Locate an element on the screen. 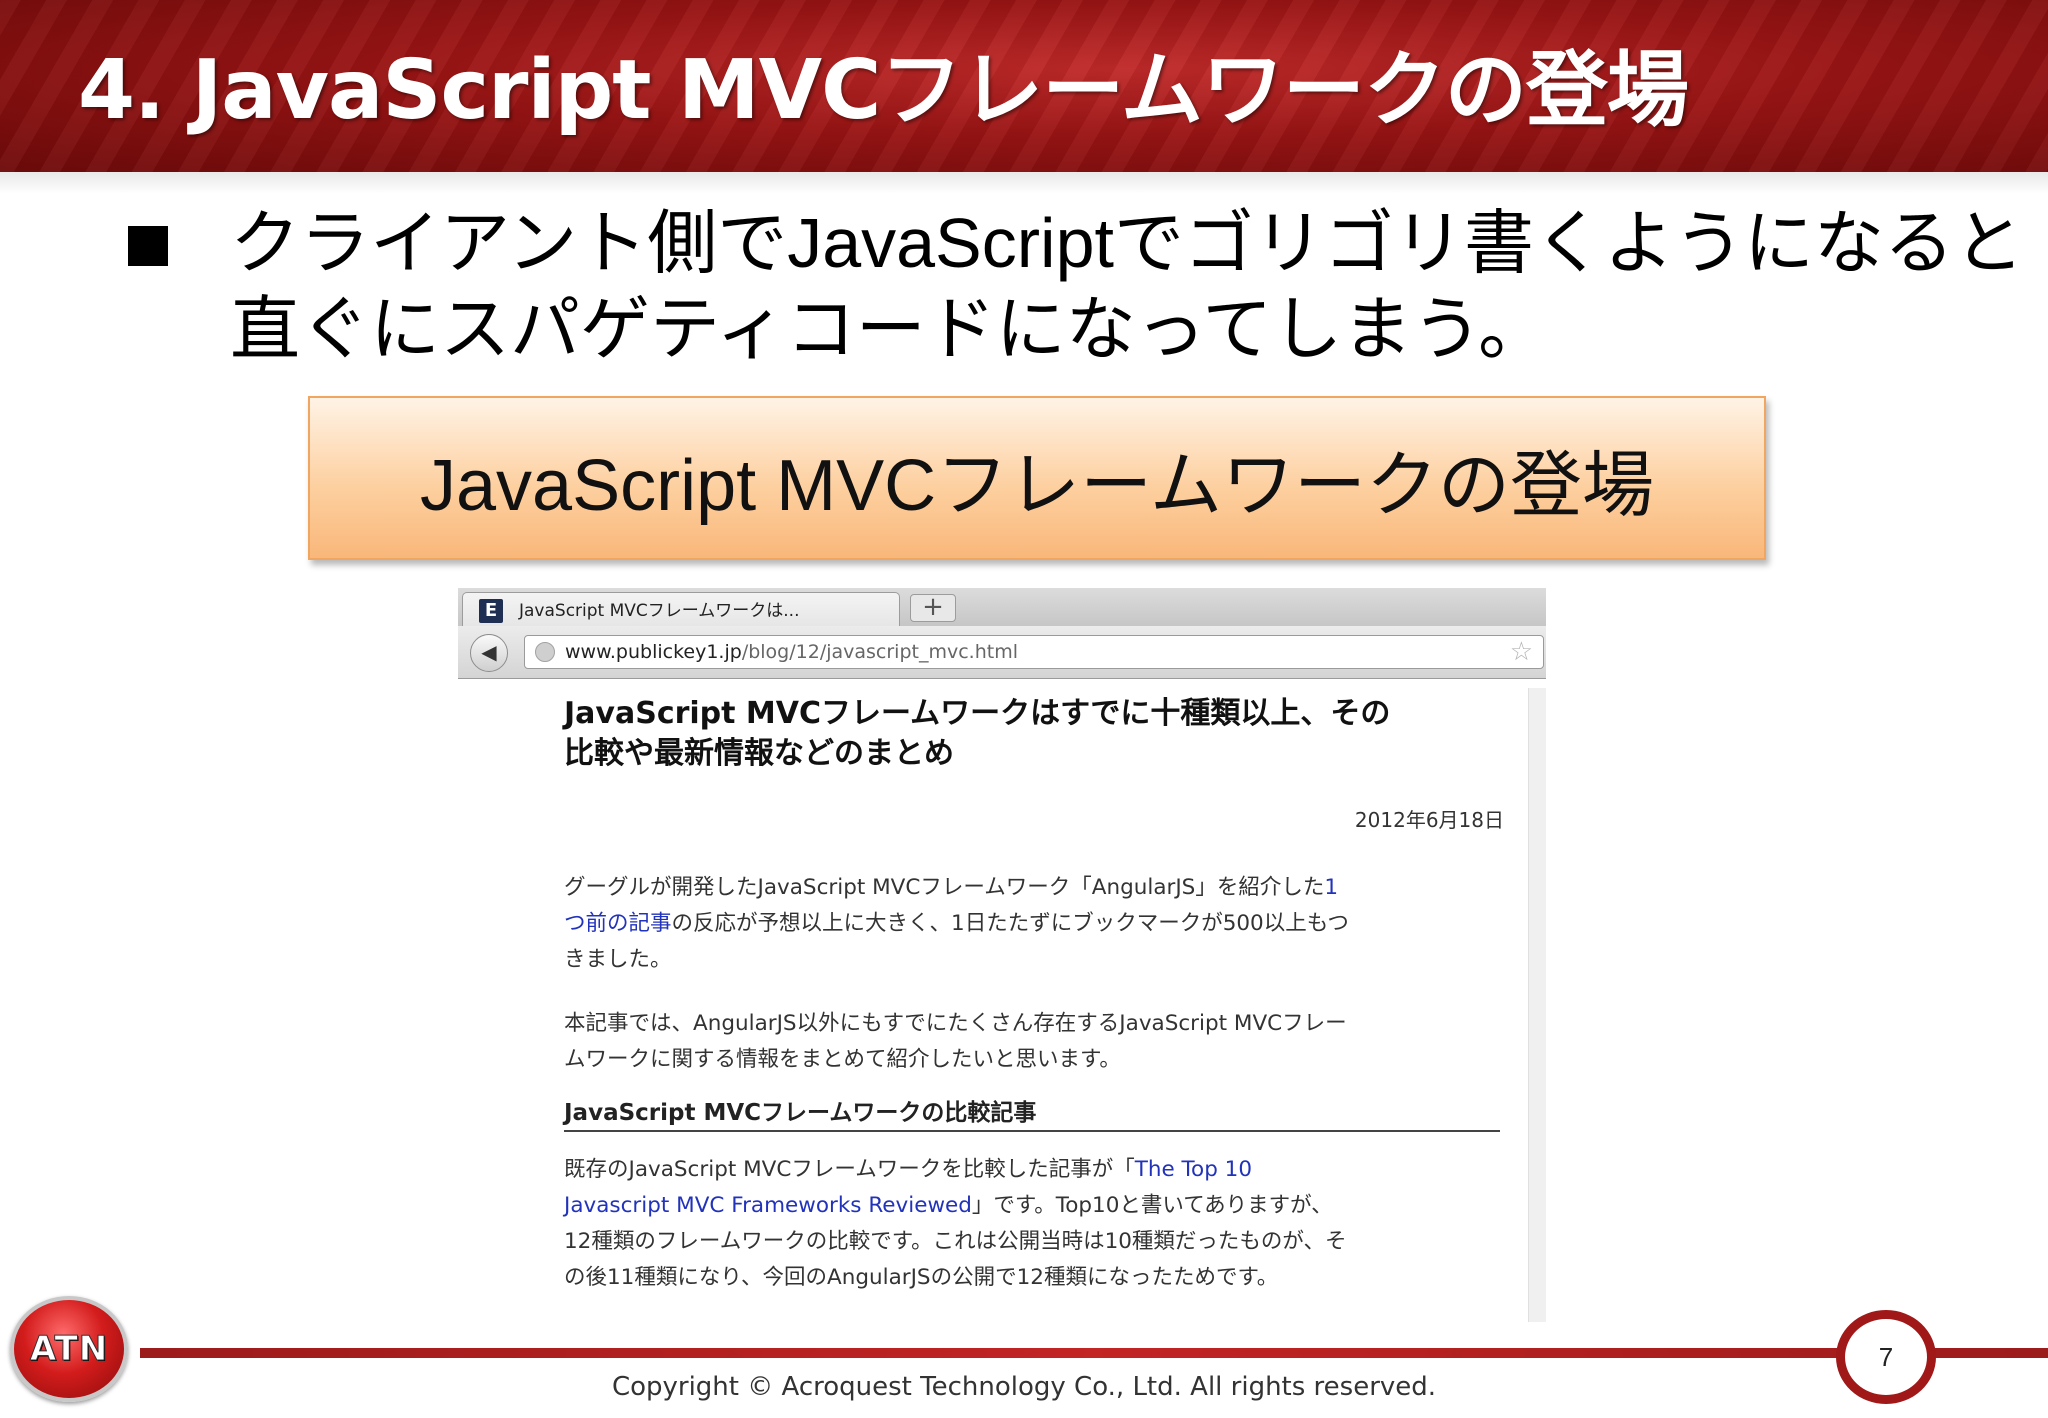 The height and width of the screenshot is (1418, 2048). article-title-line-1: JavaScript MVCフレームワークはすでに十種類以上、その is located at coordinates (977, 713).